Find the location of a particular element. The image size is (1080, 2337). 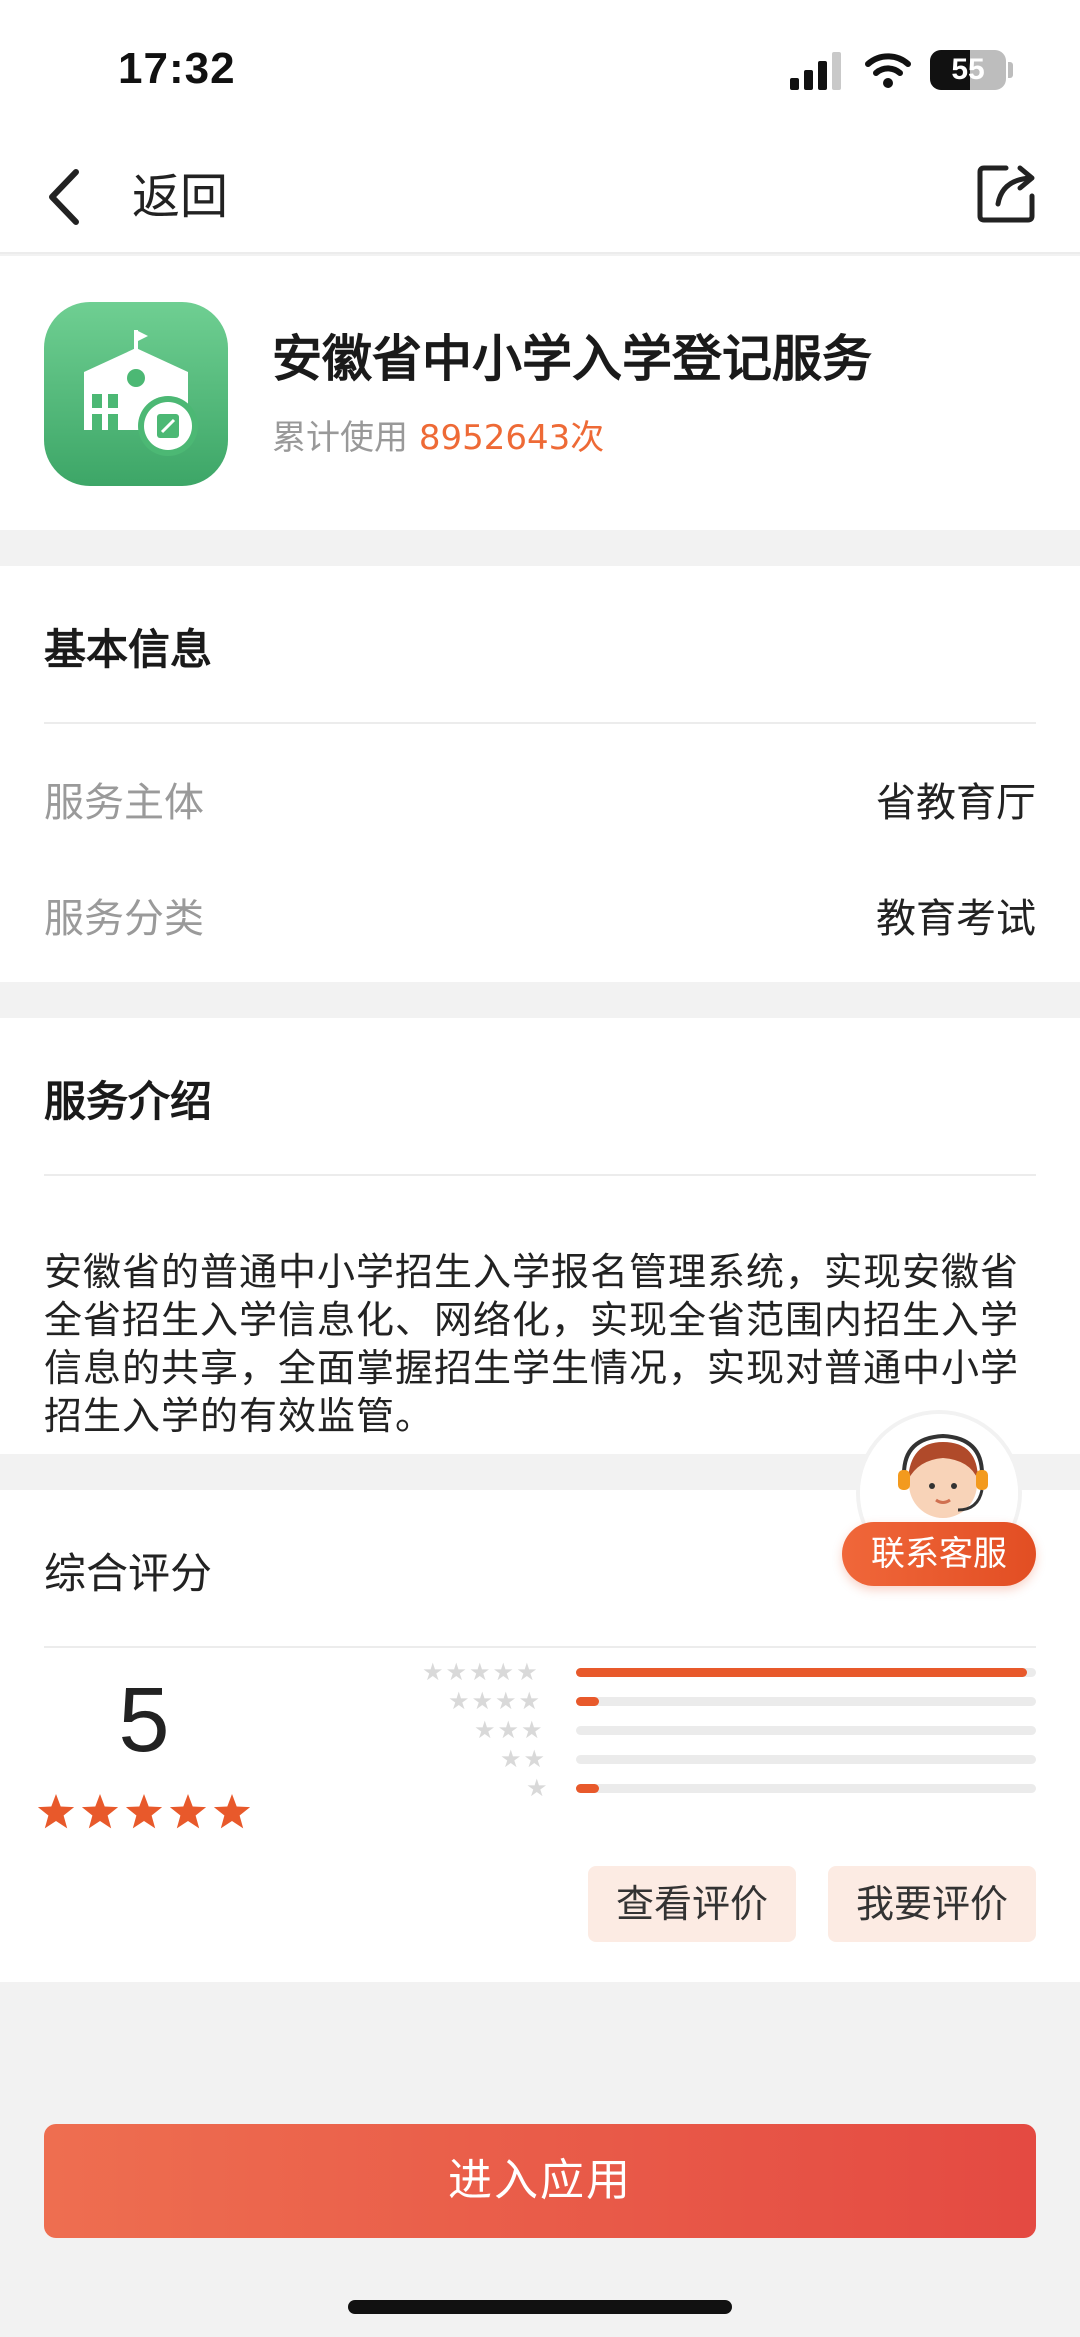

home-indicator is located at coordinates (540, 2307).